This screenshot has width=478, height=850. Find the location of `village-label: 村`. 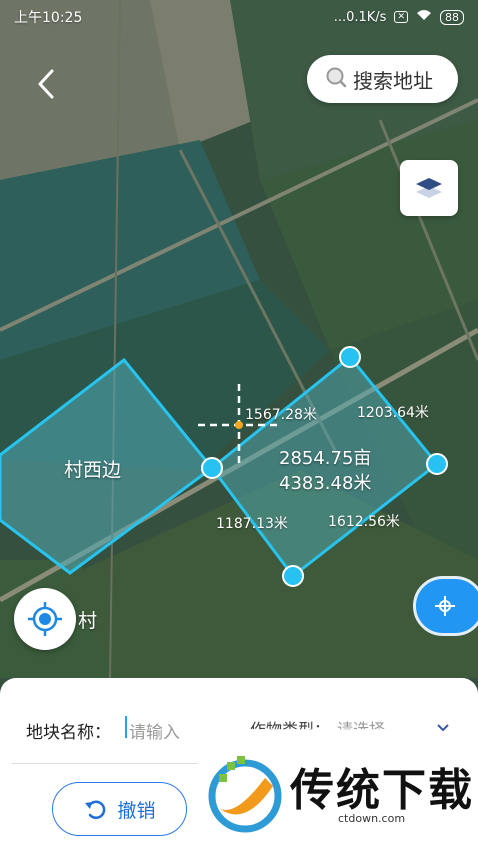

village-label: 村 is located at coordinates (88, 621).